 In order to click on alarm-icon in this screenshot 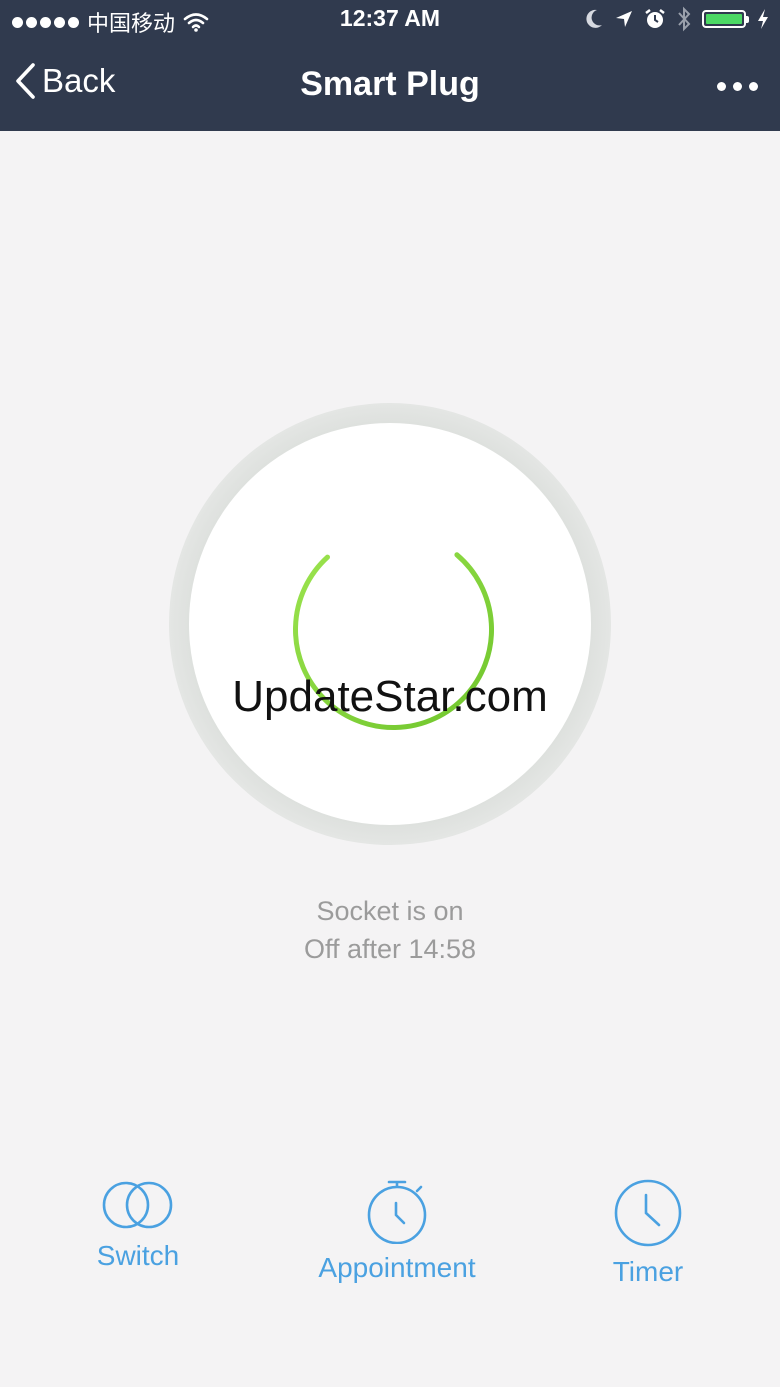, I will do `click(655, 18)`.